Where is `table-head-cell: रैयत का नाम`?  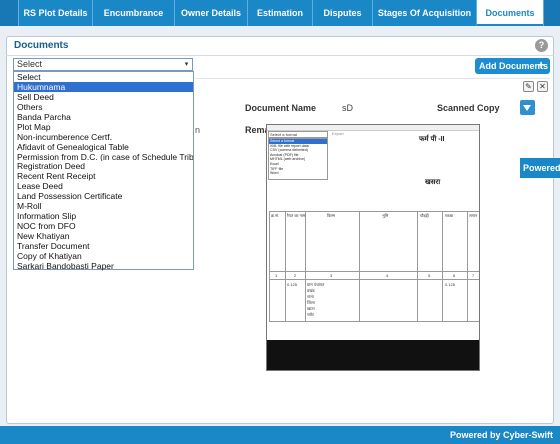 table-head-cell: रैयत का नाम is located at coordinates (296, 215).